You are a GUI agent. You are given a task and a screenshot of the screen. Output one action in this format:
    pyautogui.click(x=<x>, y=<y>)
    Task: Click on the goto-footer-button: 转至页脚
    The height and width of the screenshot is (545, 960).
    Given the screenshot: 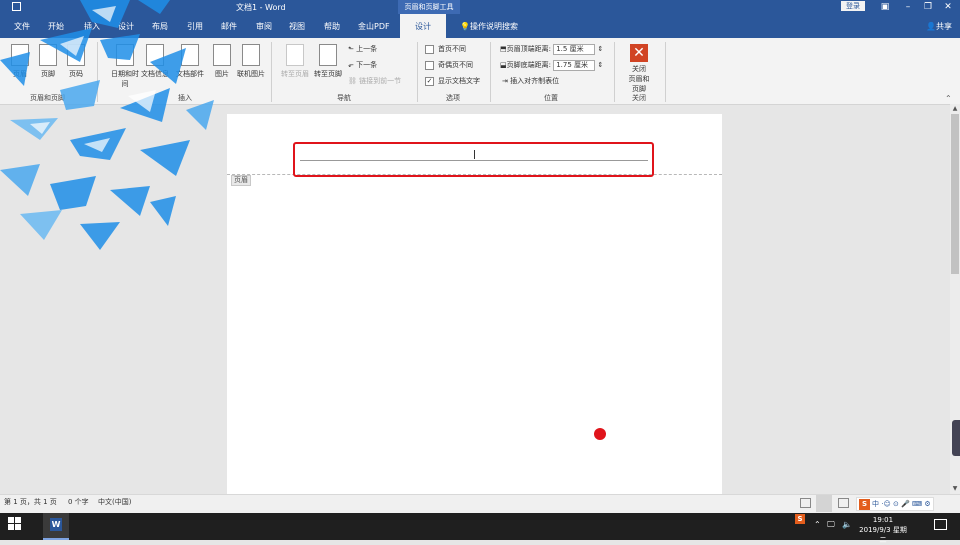 What is the action you would take?
    pyautogui.click(x=328, y=65)
    